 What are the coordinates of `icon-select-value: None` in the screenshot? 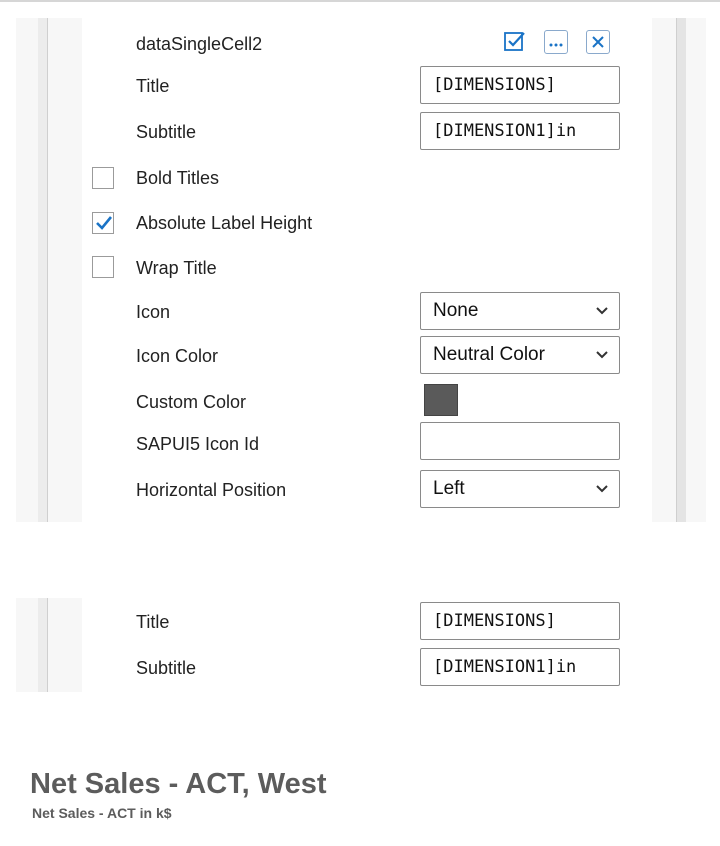 It's located at (456, 310).